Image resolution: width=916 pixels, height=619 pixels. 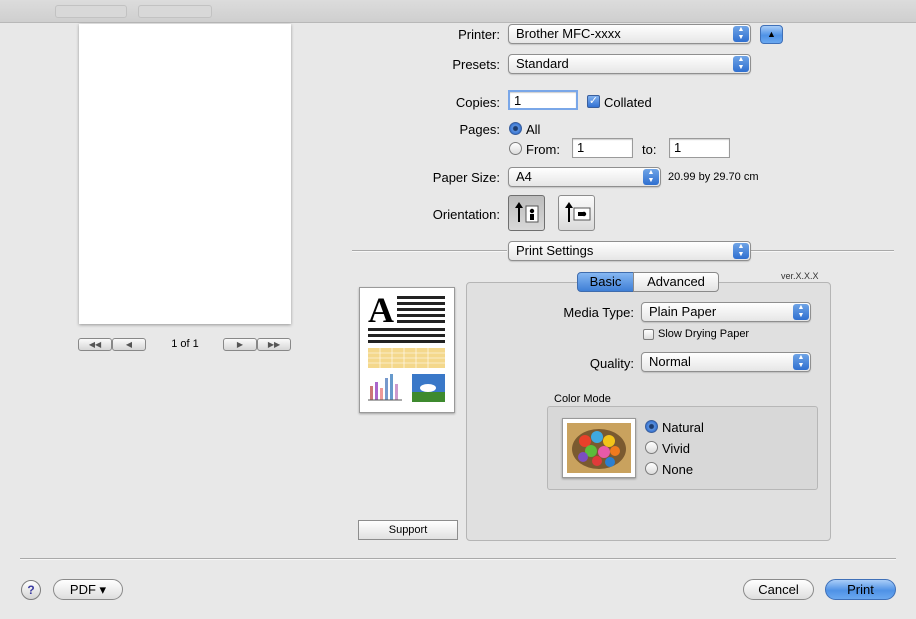 What do you see at coordinates (458, 559) in the screenshot?
I see `footer-divider` at bounding box center [458, 559].